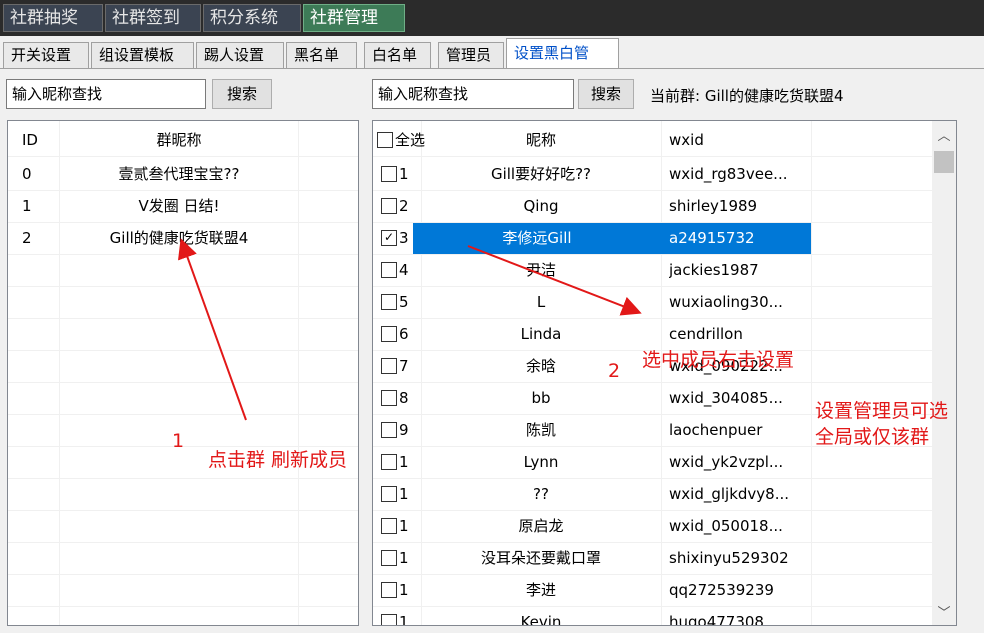 The height and width of the screenshot is (633, 984). I want to click on member-nick: 没耳朵还要戴口罩, so click(540, 558).